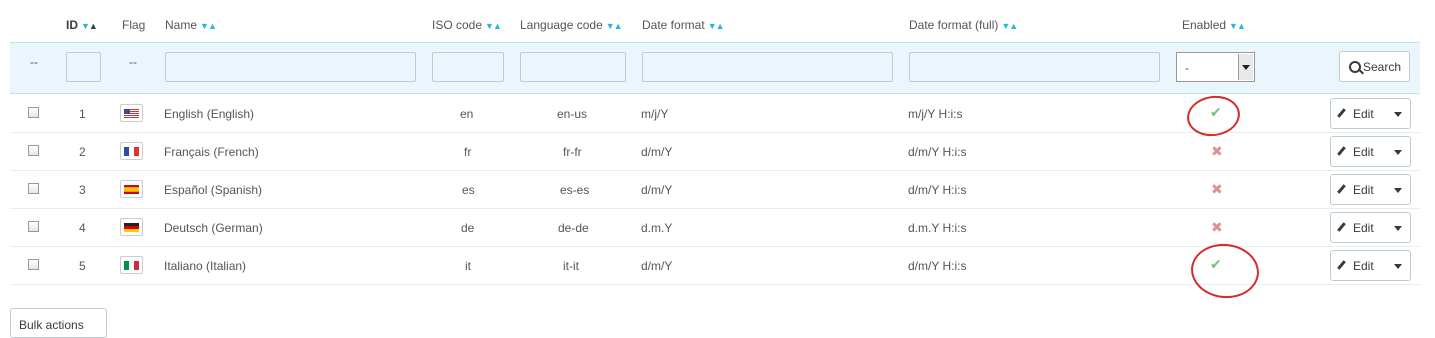 This screenshot has height=338, width=1435. What do you see at coordinates (213, 228) in the screenshot?
I see `row-name: Deutsch (German)` at bounding box center [213, 228].